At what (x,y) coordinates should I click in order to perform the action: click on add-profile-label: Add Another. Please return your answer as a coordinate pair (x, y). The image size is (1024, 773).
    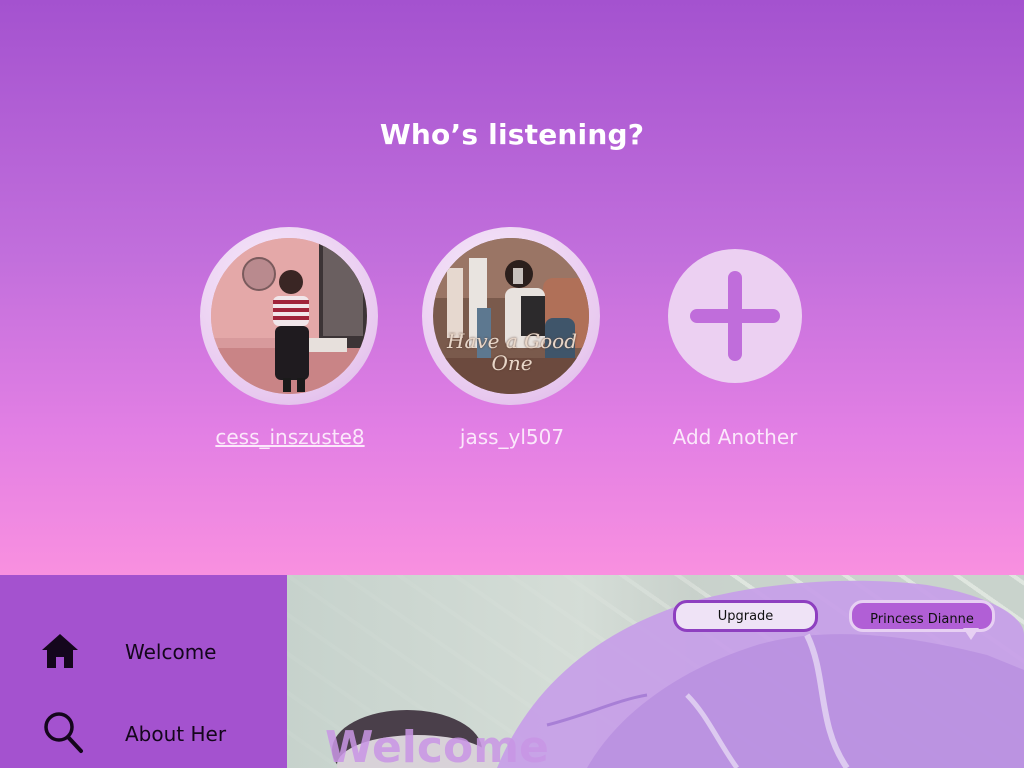
    Looking at the image, I should click on (735, 437).